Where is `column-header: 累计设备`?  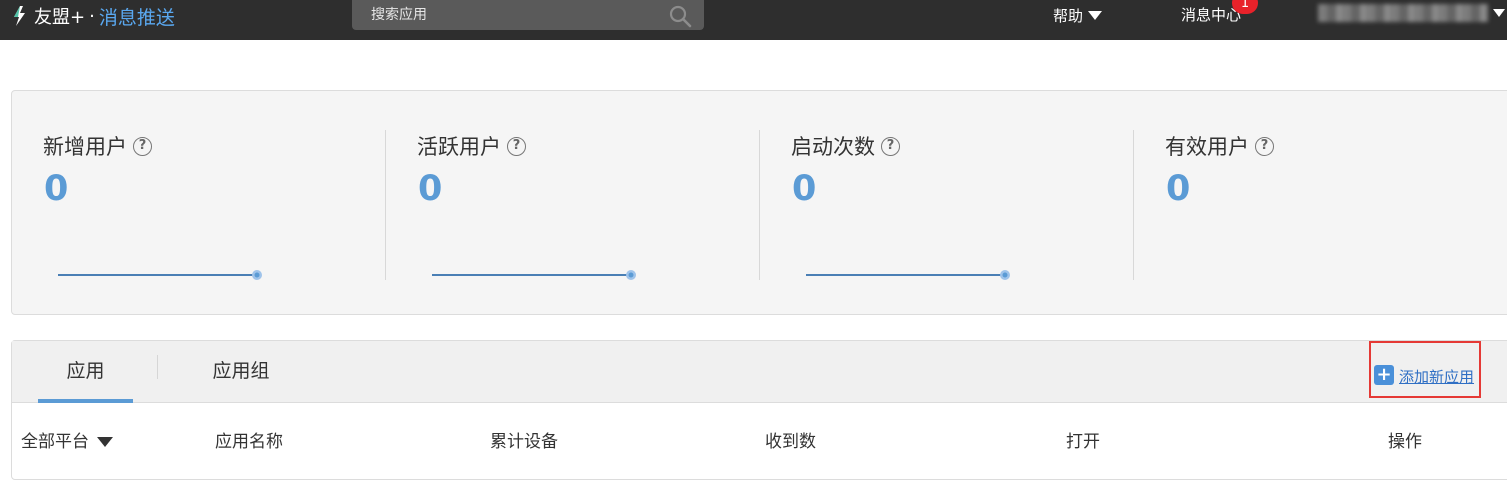 column-header: 累计设备 is located at coordinates (524, 442).